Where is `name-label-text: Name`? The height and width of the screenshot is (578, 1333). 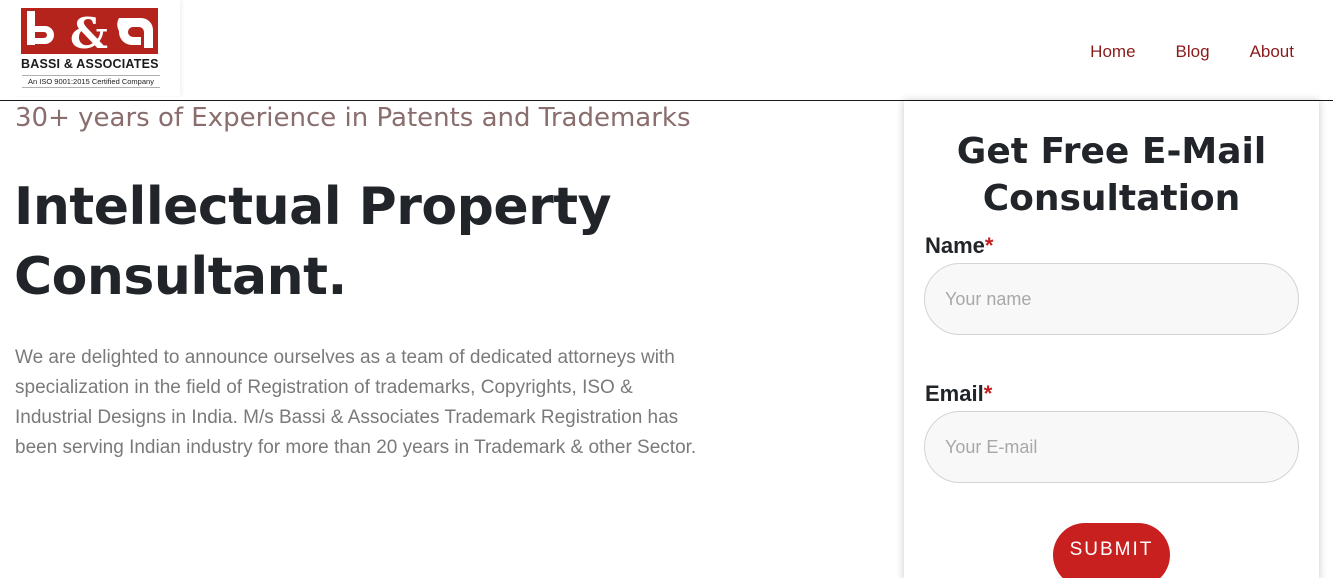
name-label-text: Name is located at coordinates (955, 245).